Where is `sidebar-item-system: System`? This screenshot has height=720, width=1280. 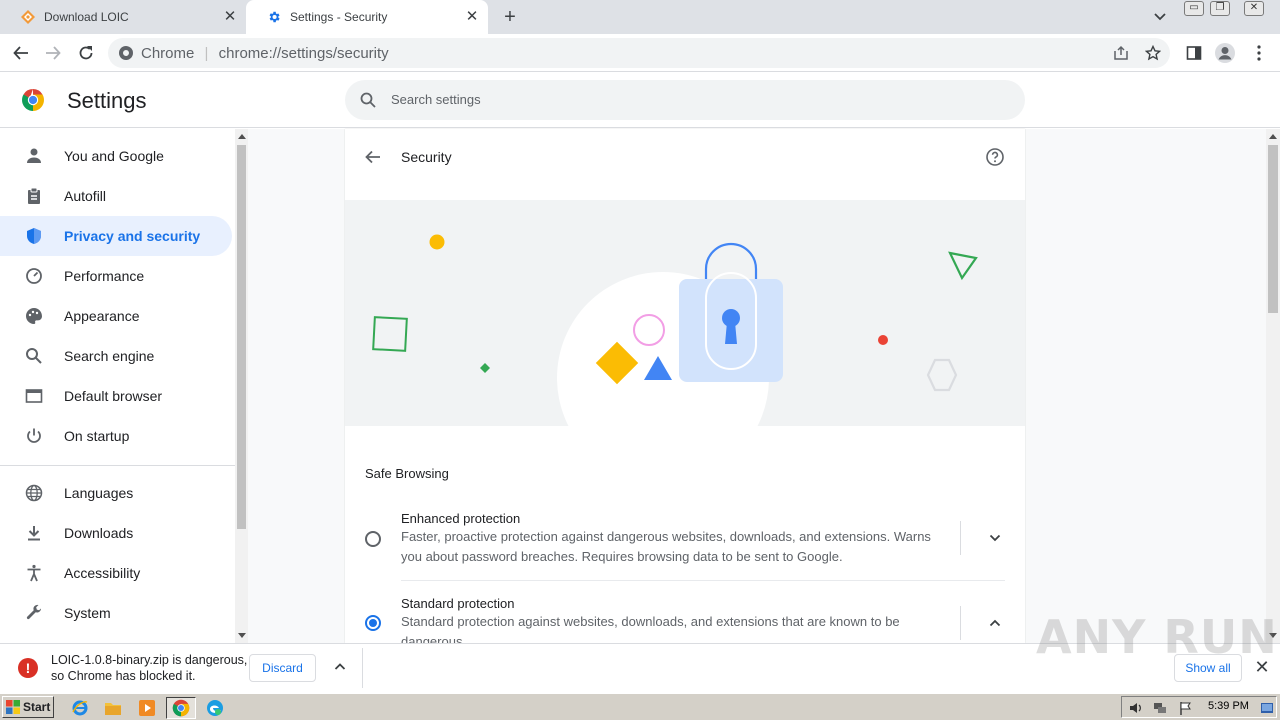 sidebar-item-system: System is located at coordinates (116, 613).